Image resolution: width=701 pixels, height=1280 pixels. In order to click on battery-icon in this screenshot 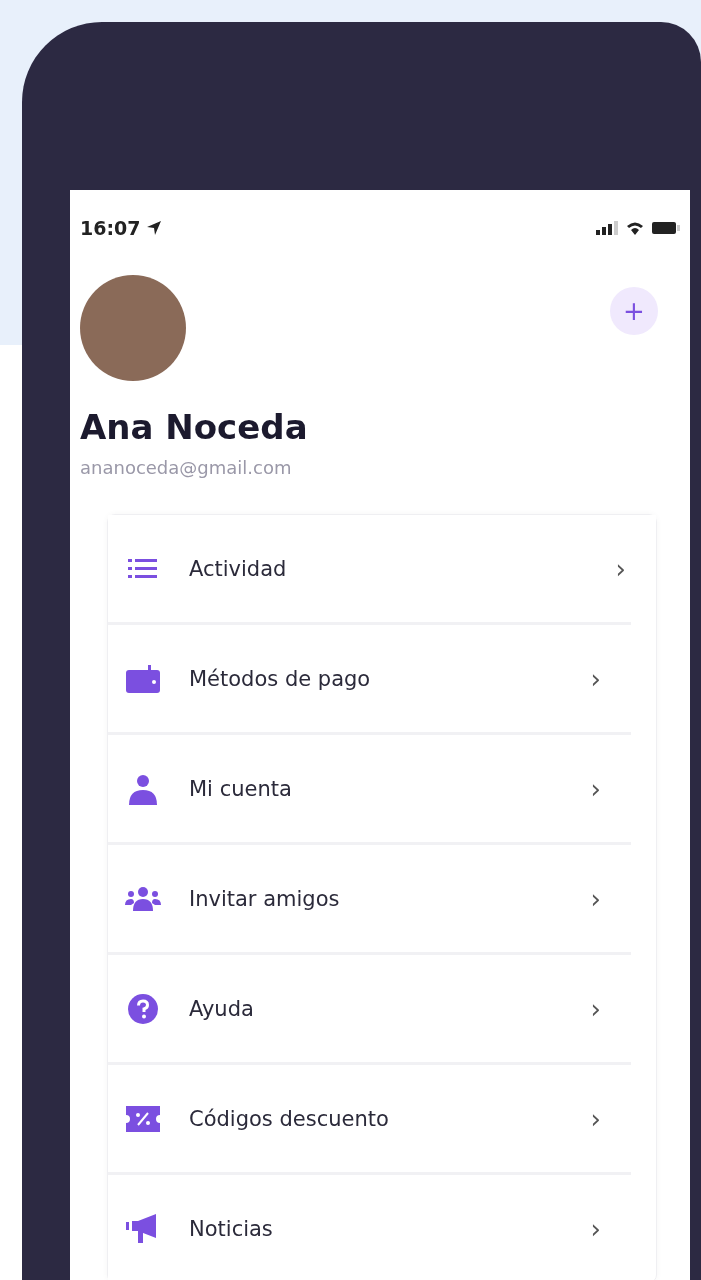, I will do `click(666, 227)`.